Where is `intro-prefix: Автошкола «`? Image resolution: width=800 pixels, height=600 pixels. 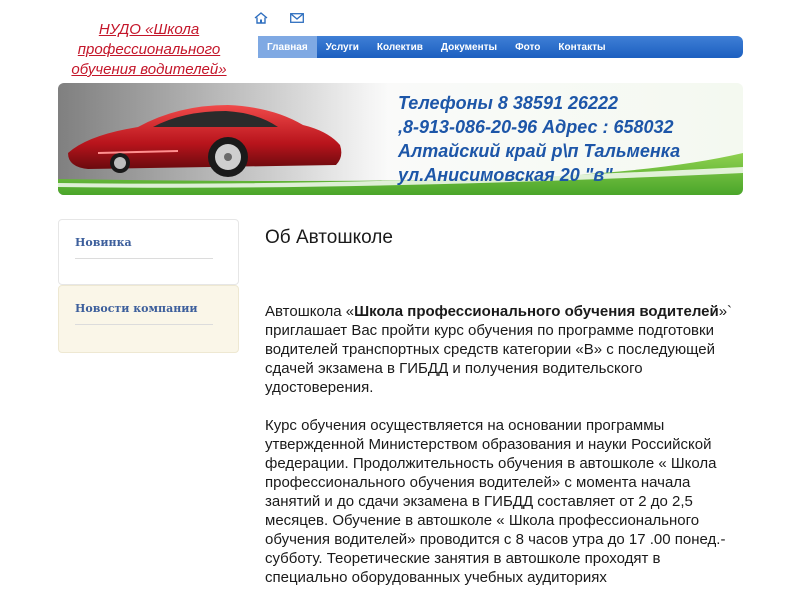 intro-prefix: Автошкола « is located at coordinates (310, 311).